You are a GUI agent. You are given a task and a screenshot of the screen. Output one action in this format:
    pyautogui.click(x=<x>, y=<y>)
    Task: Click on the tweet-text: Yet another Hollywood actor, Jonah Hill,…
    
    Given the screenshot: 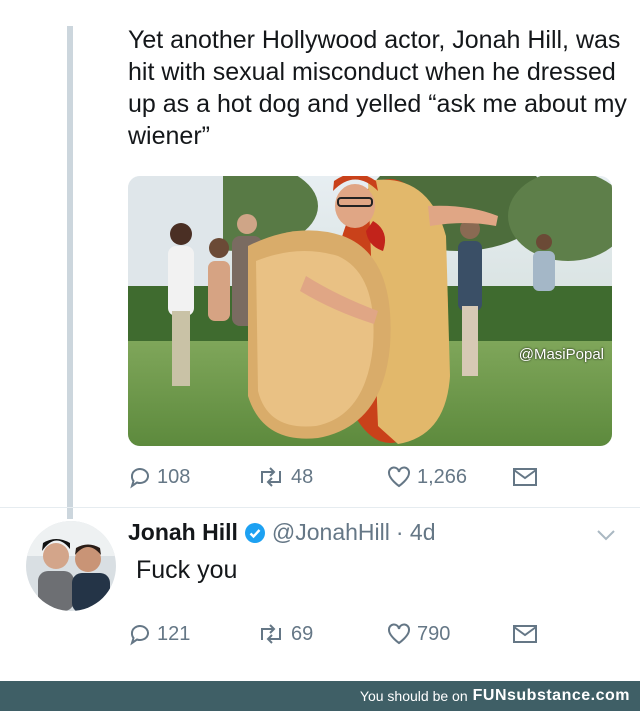 What is the action you would take?
    pyautogui.click(x=377, y=88)
    